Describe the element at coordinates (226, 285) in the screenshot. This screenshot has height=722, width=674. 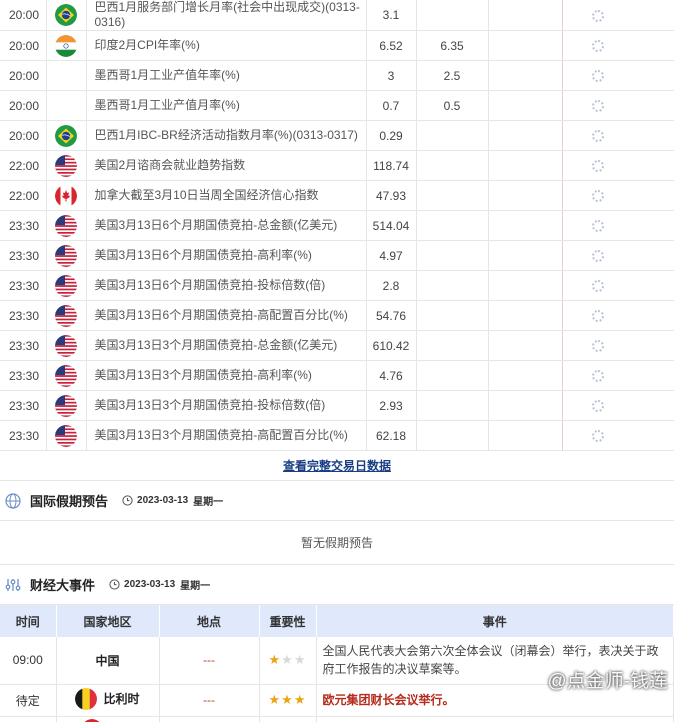
I see `row-event: 美国3月13日6个月期国债竞拍-投标倍数(倍)` at that location.